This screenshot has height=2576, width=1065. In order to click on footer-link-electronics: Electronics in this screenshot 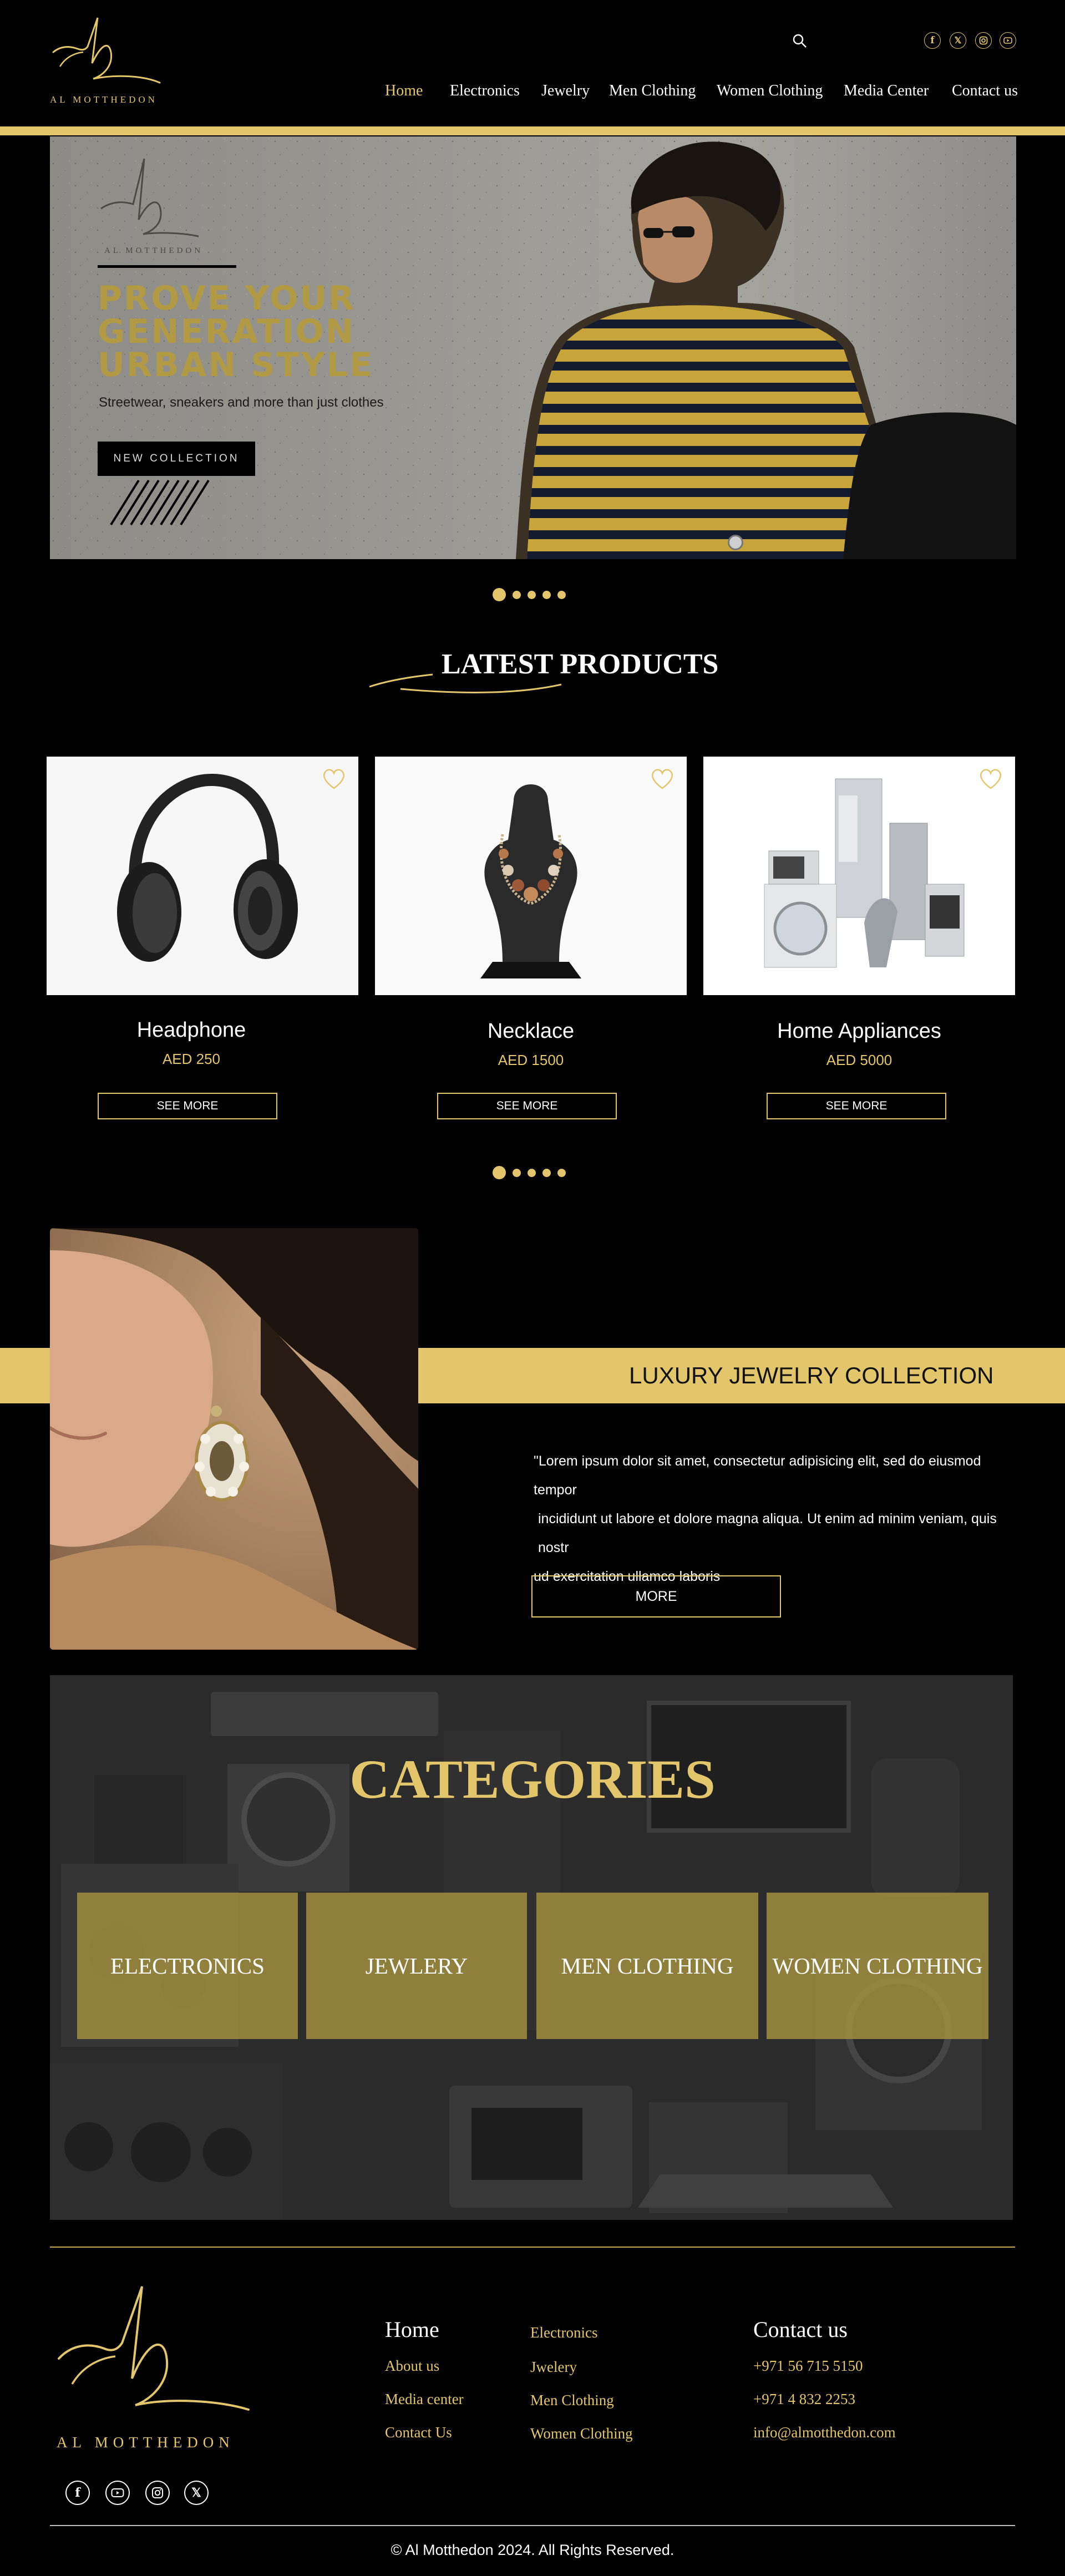, I will do `click(563, 2332)`.